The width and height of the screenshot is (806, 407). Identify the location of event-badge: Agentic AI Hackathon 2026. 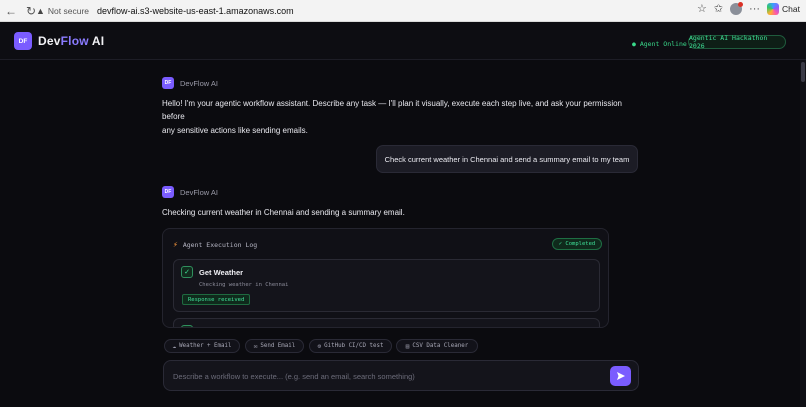
(737, 42).